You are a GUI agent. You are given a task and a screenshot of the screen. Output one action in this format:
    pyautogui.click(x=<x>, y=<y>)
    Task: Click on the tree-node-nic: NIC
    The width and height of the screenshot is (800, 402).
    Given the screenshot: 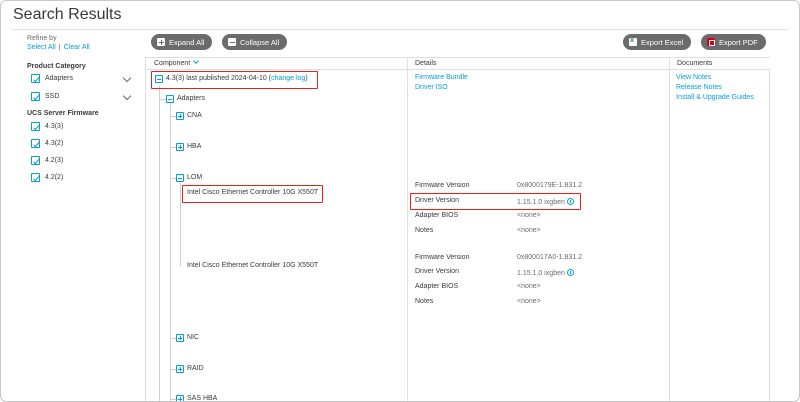 What is the action you would take?
    pyautogui.click(x=193, y=337)
    